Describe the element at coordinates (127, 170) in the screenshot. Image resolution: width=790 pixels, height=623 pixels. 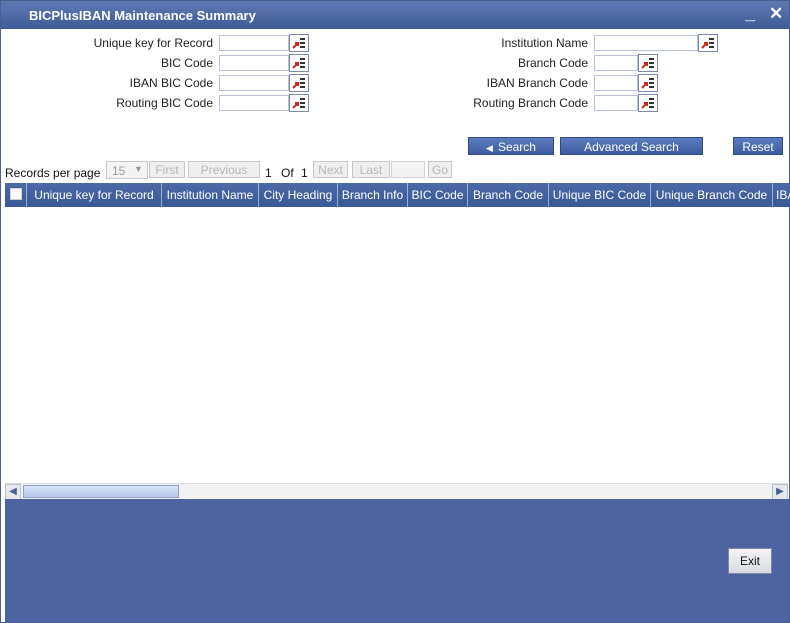
I see `records-per-page-select: 15 ▼` at that location.